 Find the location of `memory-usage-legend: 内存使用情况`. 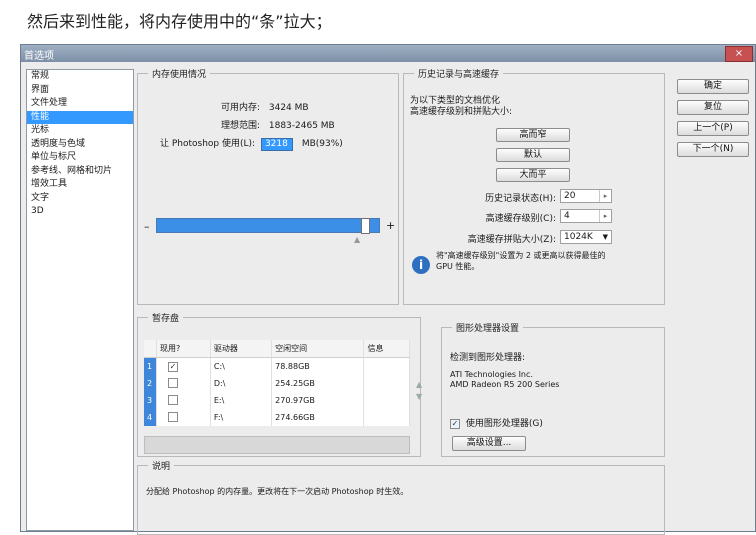

memory-usage-legend: 内存使用情况 is located at coordinates (179, 75).